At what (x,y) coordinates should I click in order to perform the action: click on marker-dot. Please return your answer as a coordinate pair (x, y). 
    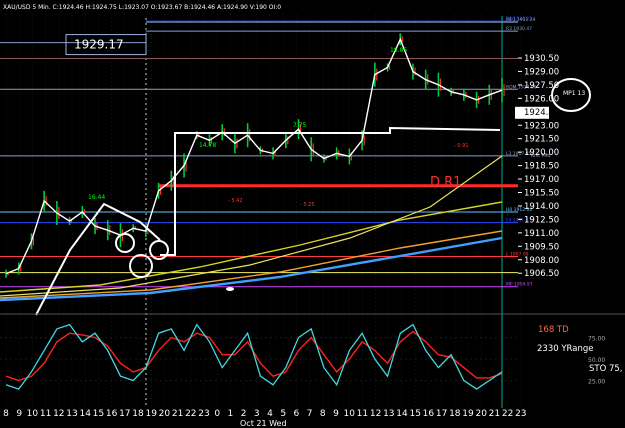
    Looking at the image, I should click on (230, 289).